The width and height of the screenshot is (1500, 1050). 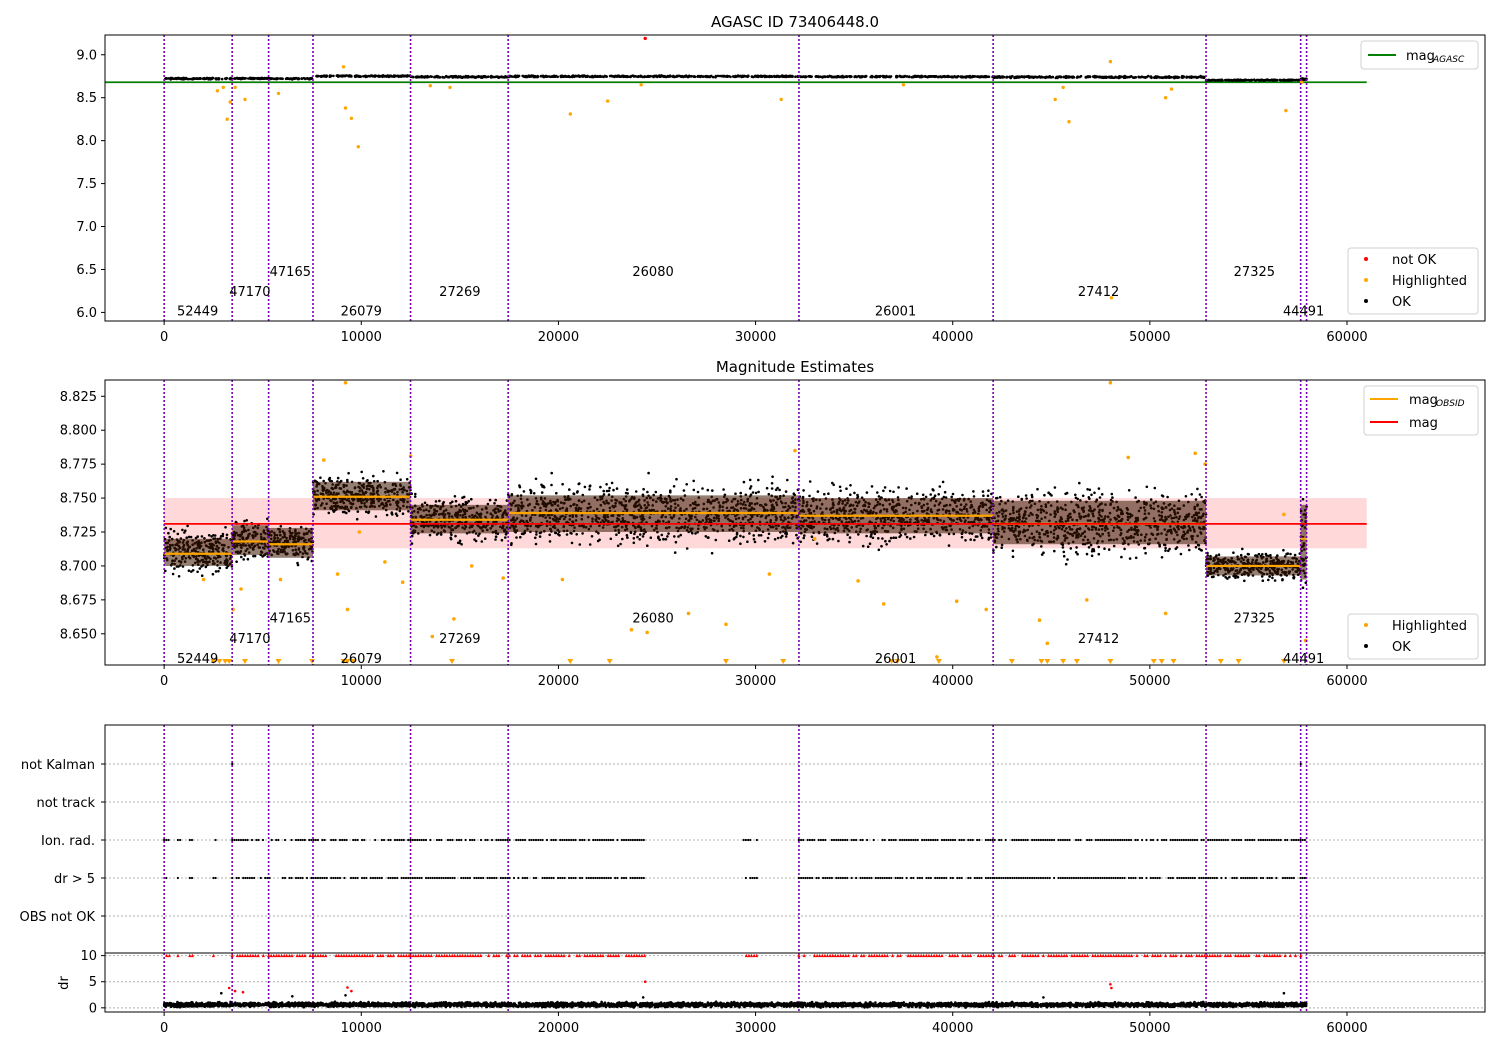 I want to click on obsid-label: 26080, so click(x=652, y=272).